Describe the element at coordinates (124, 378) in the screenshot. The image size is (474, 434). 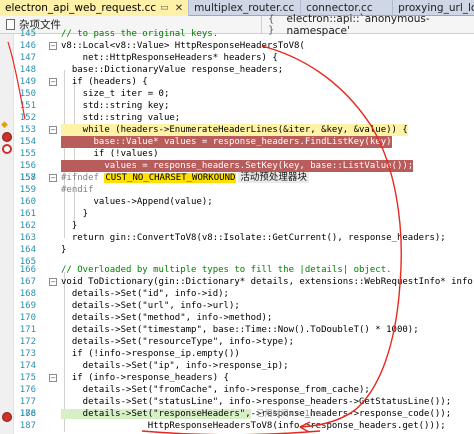
I see `code-line: 175 − if (info->response_headers) {` at that location.